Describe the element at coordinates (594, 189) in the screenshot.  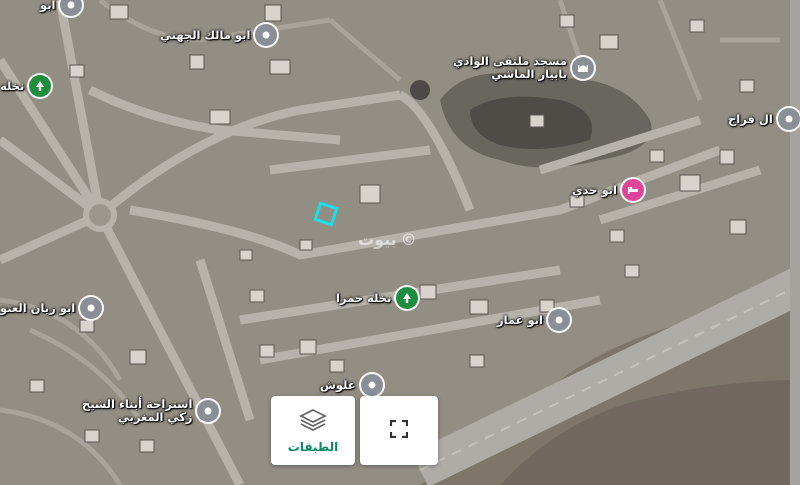
I see `poi-label: ابو حدي` at that location.